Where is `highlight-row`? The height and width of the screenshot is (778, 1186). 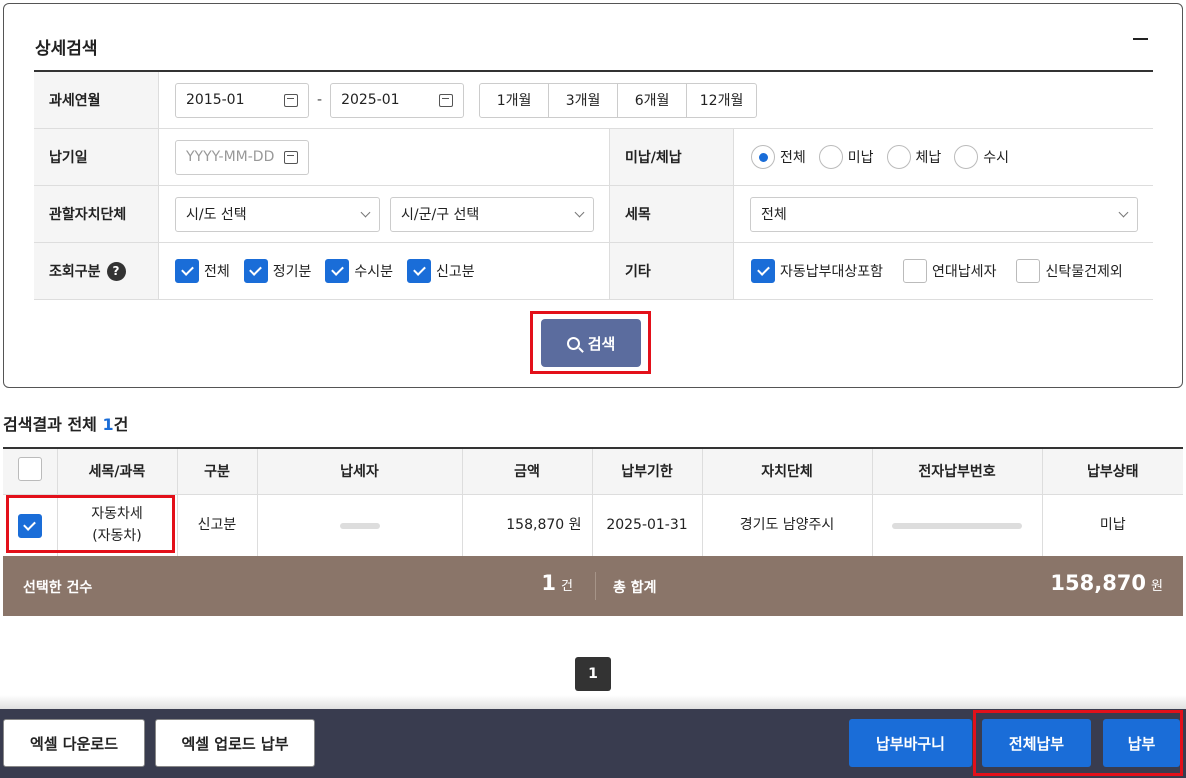 highlight-row is located at coordinates (90, 524).